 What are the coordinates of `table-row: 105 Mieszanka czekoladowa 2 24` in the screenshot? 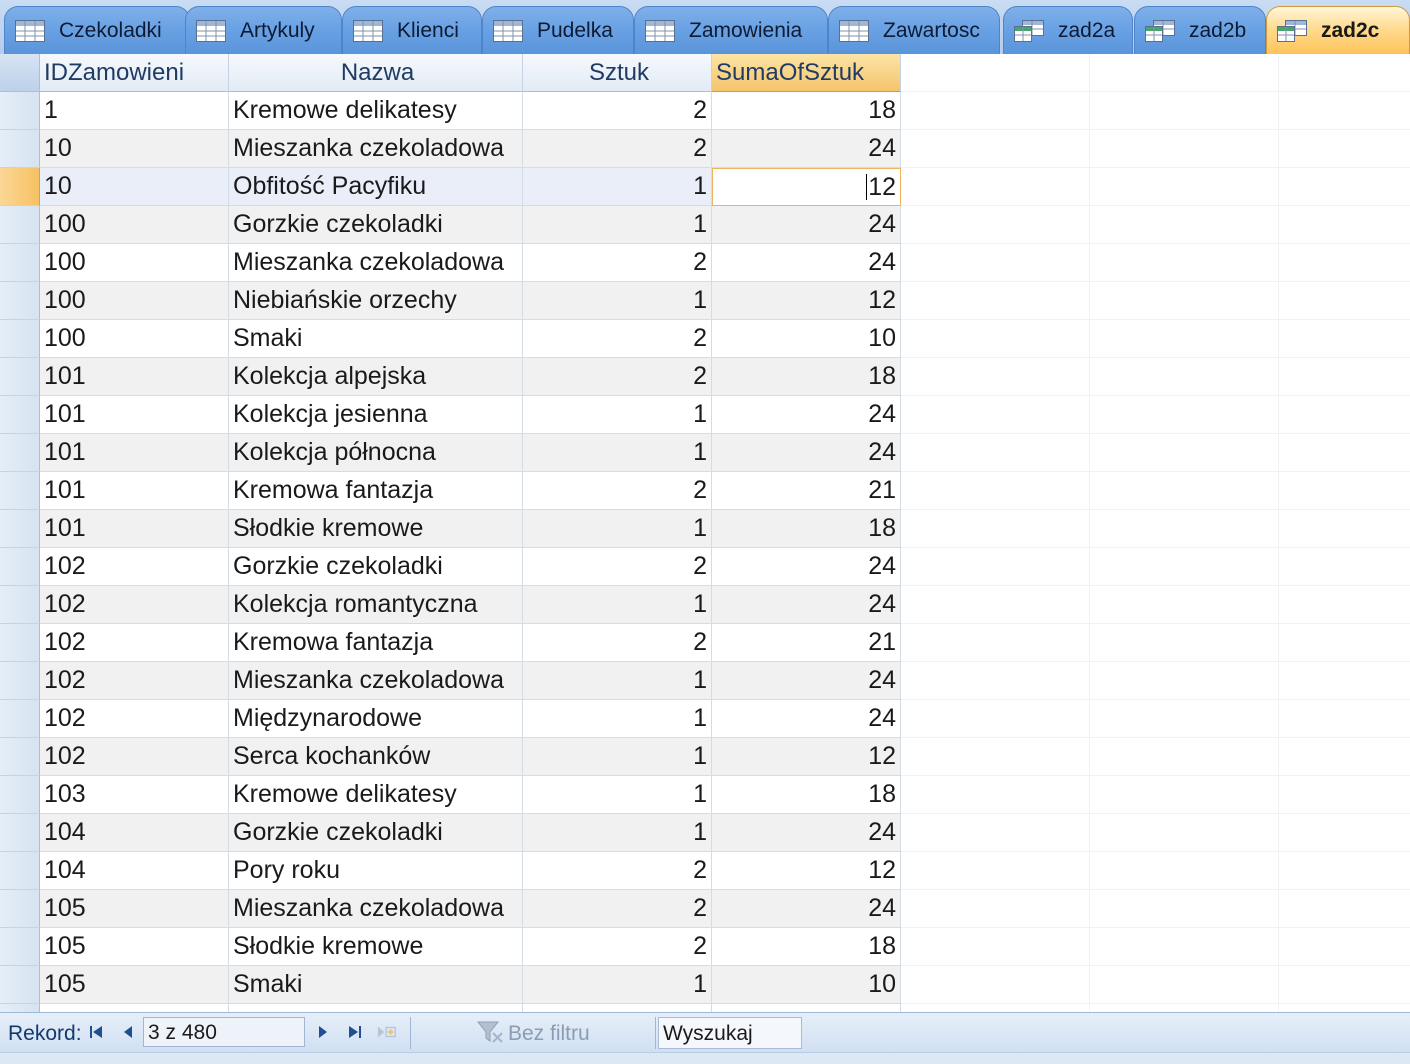 It's located at (705, 909).